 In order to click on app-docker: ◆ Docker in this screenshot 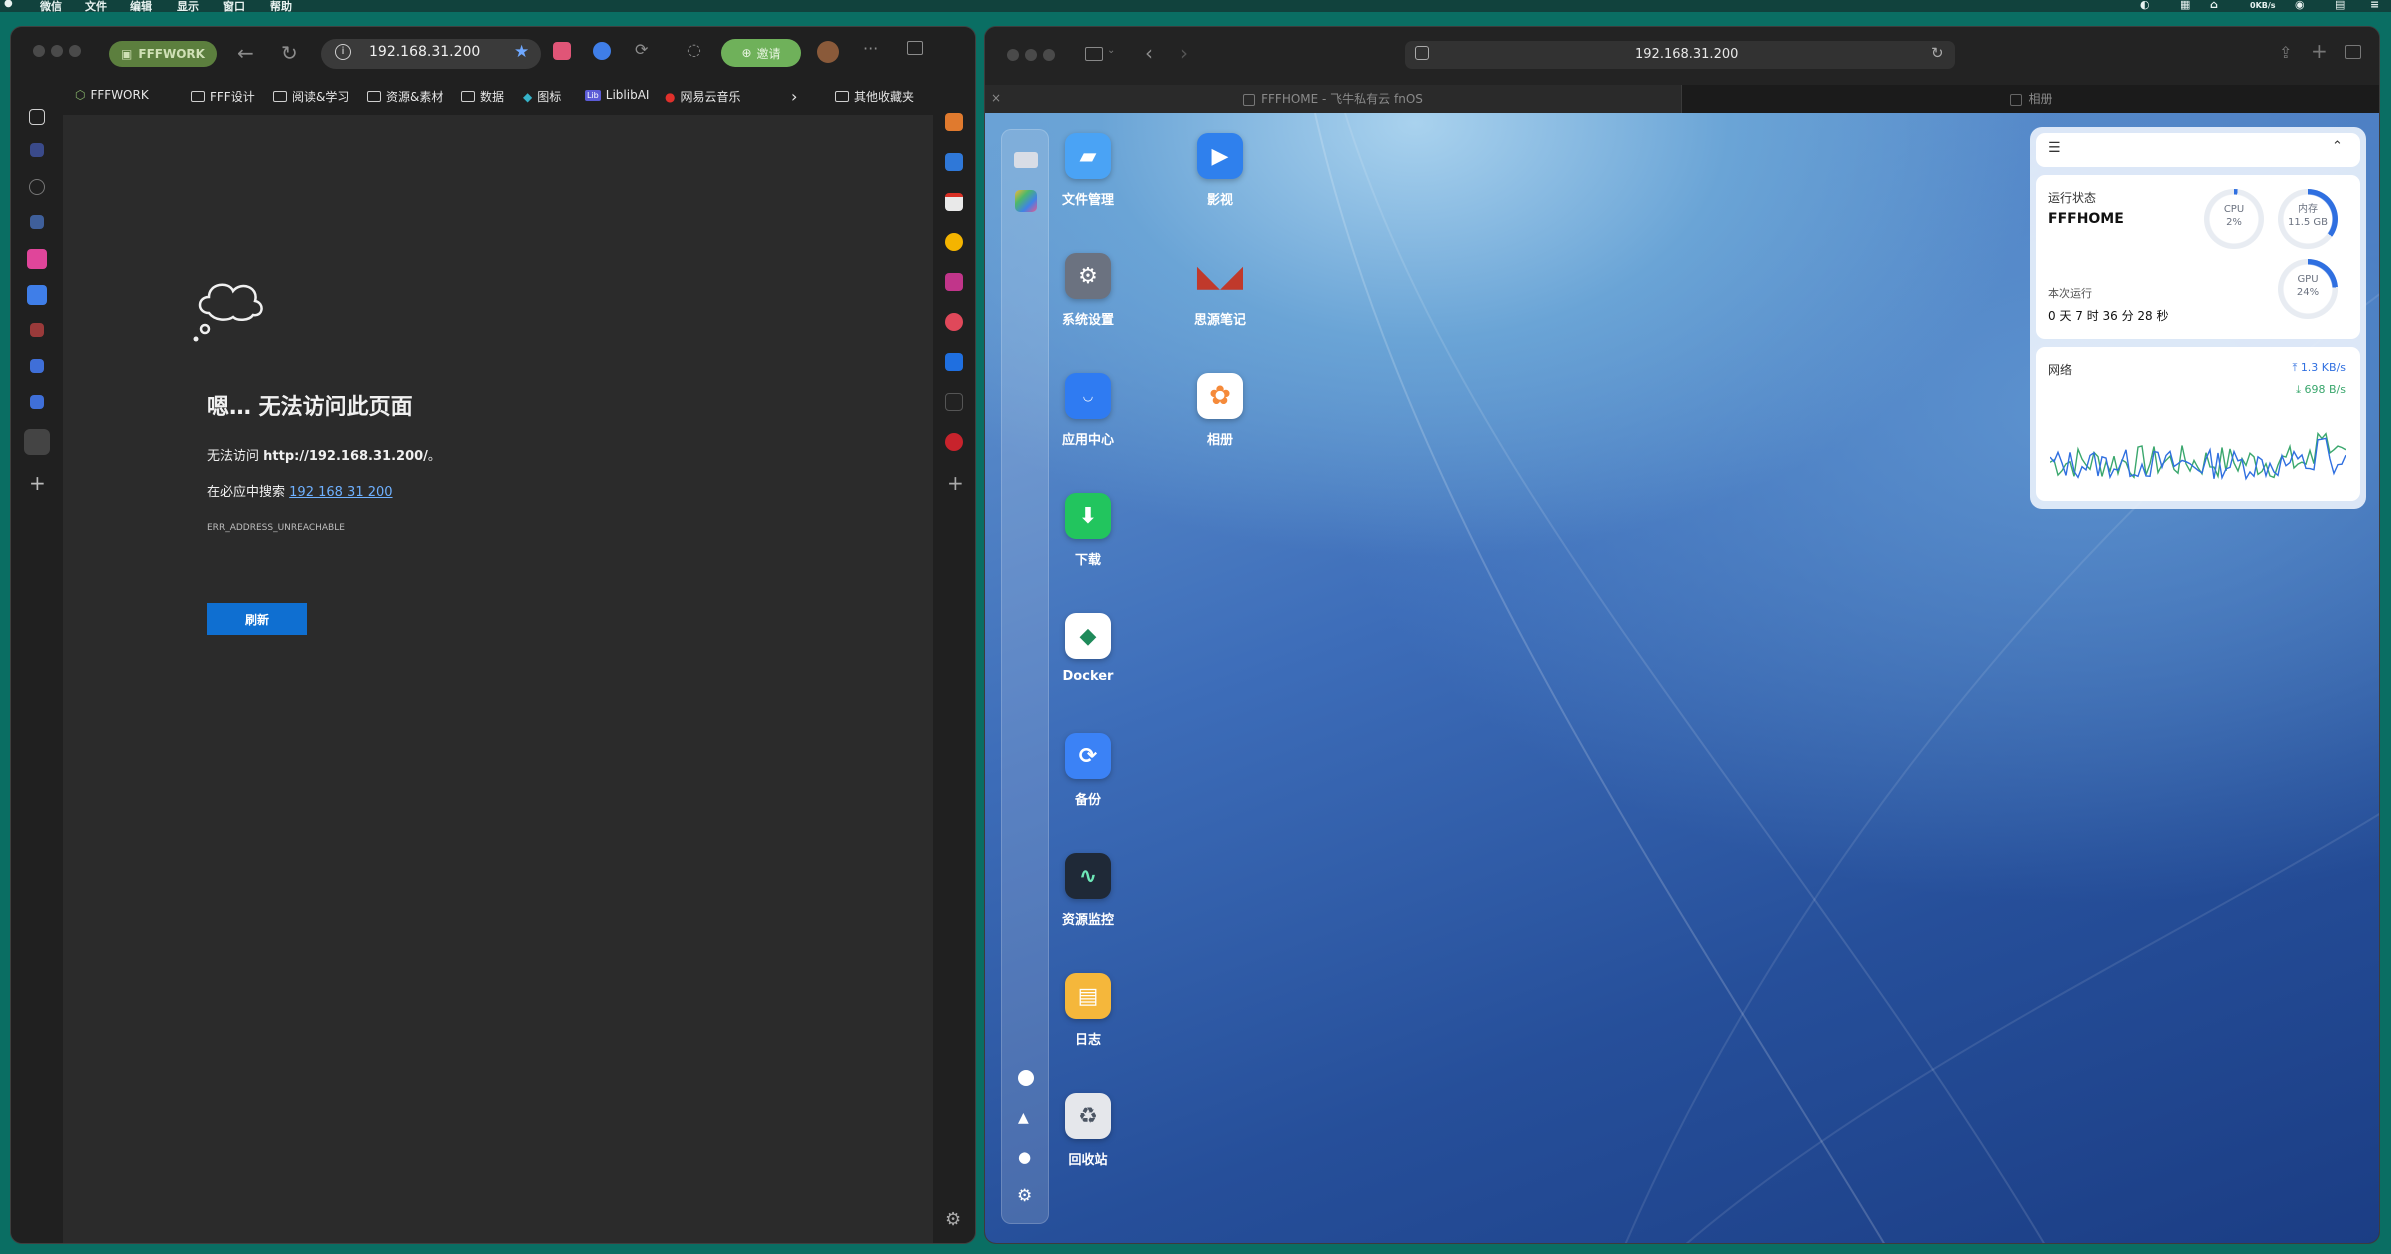, I will do `click(1088, 648)`.